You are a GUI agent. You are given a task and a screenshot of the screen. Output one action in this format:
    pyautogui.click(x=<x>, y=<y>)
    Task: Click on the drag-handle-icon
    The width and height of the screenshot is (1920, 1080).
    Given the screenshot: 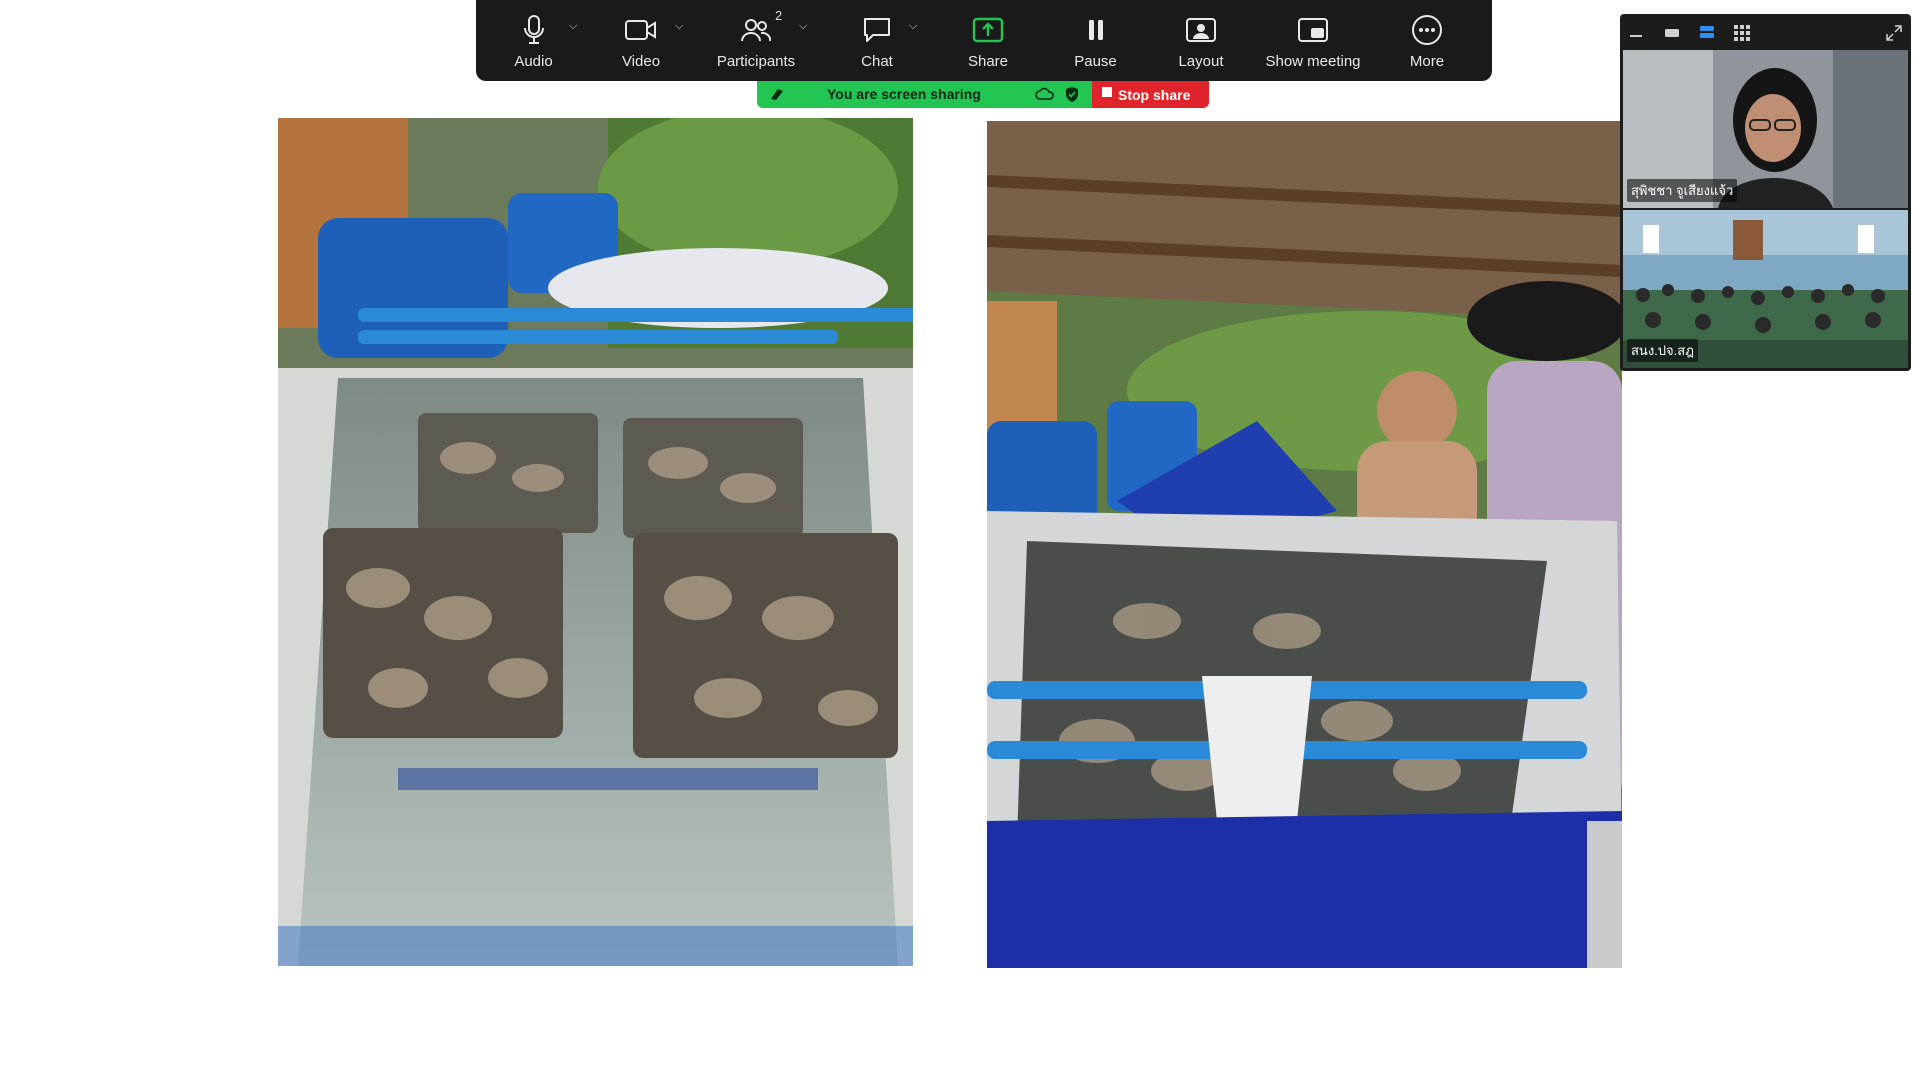 What is the action you would take?
    pyautogui.click(x=777, y=96)
    